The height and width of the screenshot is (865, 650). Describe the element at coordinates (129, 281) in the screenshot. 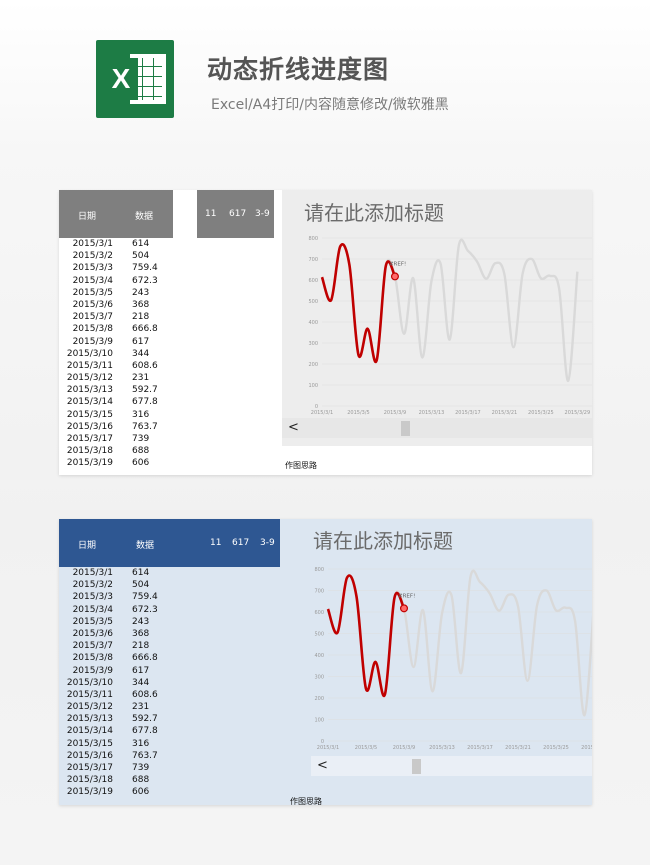

I see `table-row: 2015/3/4 672.3` at that location.